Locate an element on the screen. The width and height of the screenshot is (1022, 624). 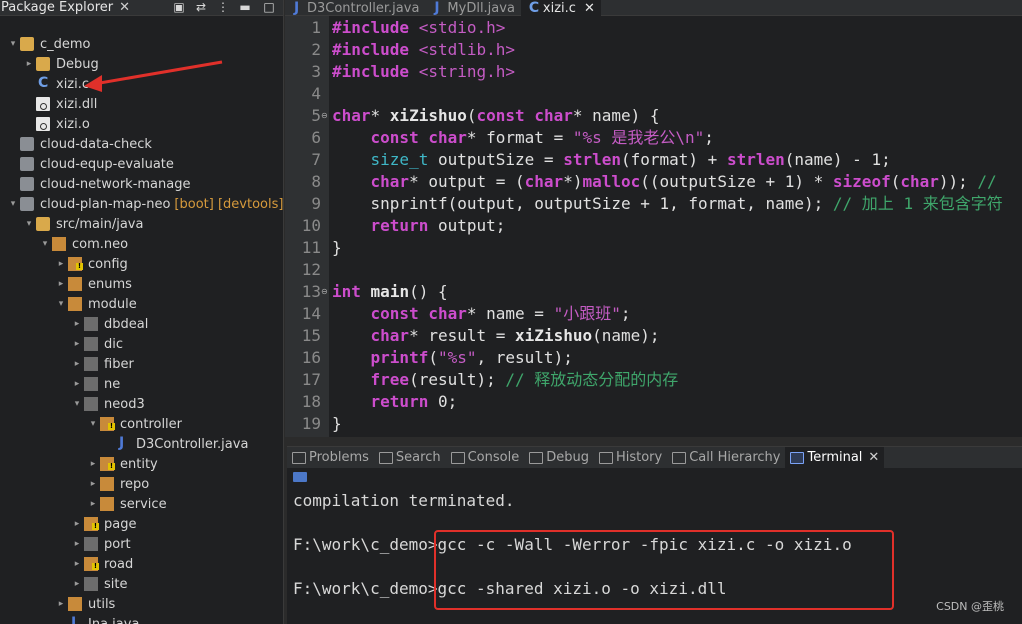
editor-tab: MyDll.java is located at coordinates (473, 8).